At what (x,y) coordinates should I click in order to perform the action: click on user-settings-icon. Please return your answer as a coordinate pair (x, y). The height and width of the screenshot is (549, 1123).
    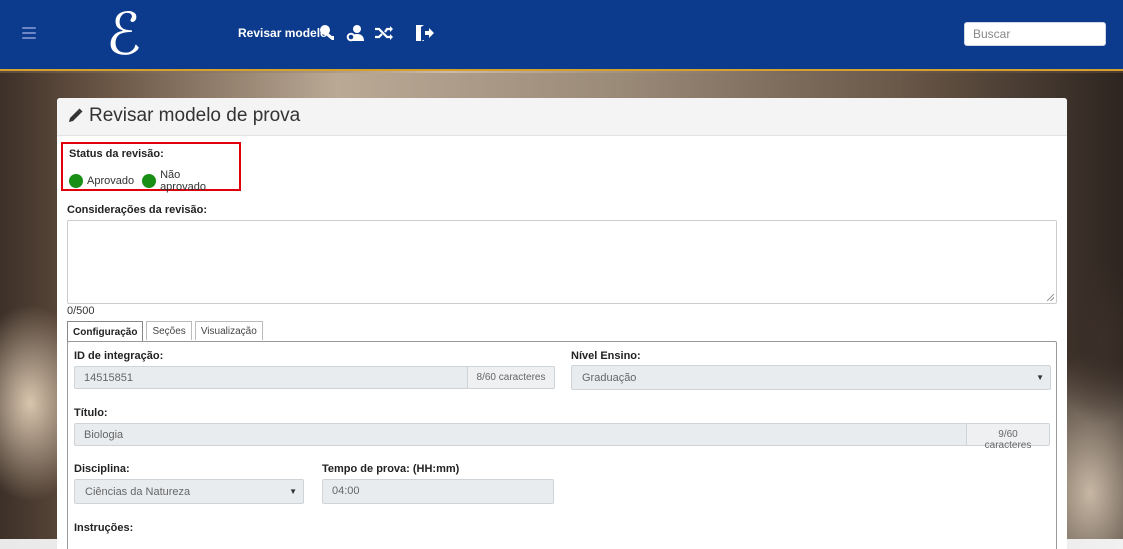
    Looking at the image, I should click on (356, 33).